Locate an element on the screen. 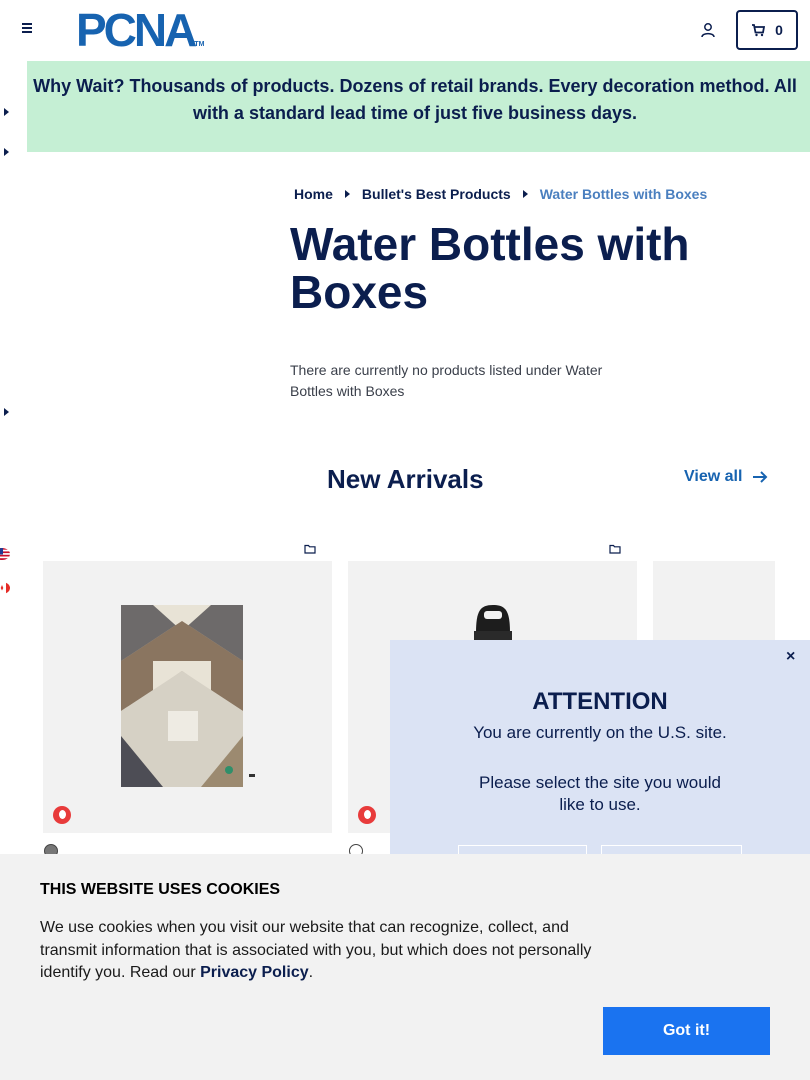 The image size is (810, 1080). page-title: Water Bottles with Boxes is located at coordinates (490, 268).